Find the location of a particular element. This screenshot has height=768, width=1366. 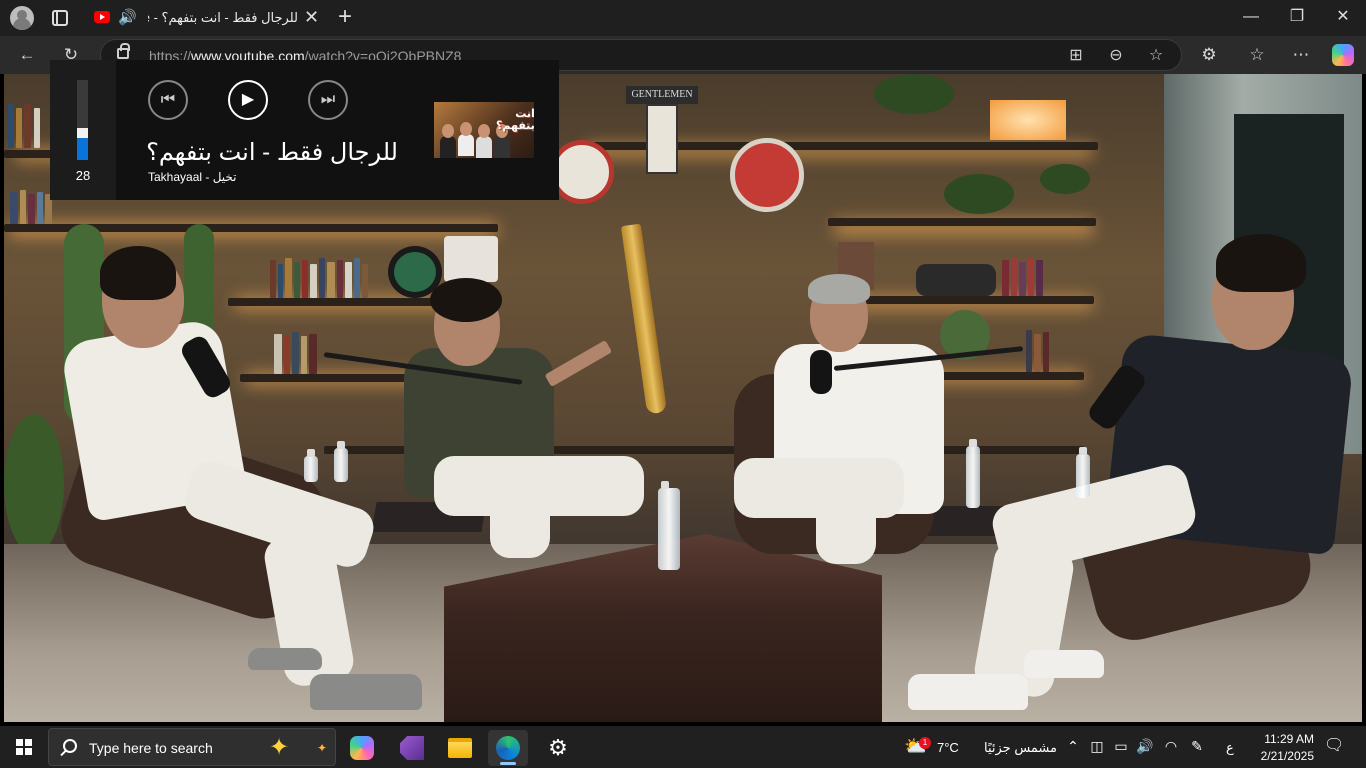

battery-icon: ▭ is located at coordinates (1121, 746).